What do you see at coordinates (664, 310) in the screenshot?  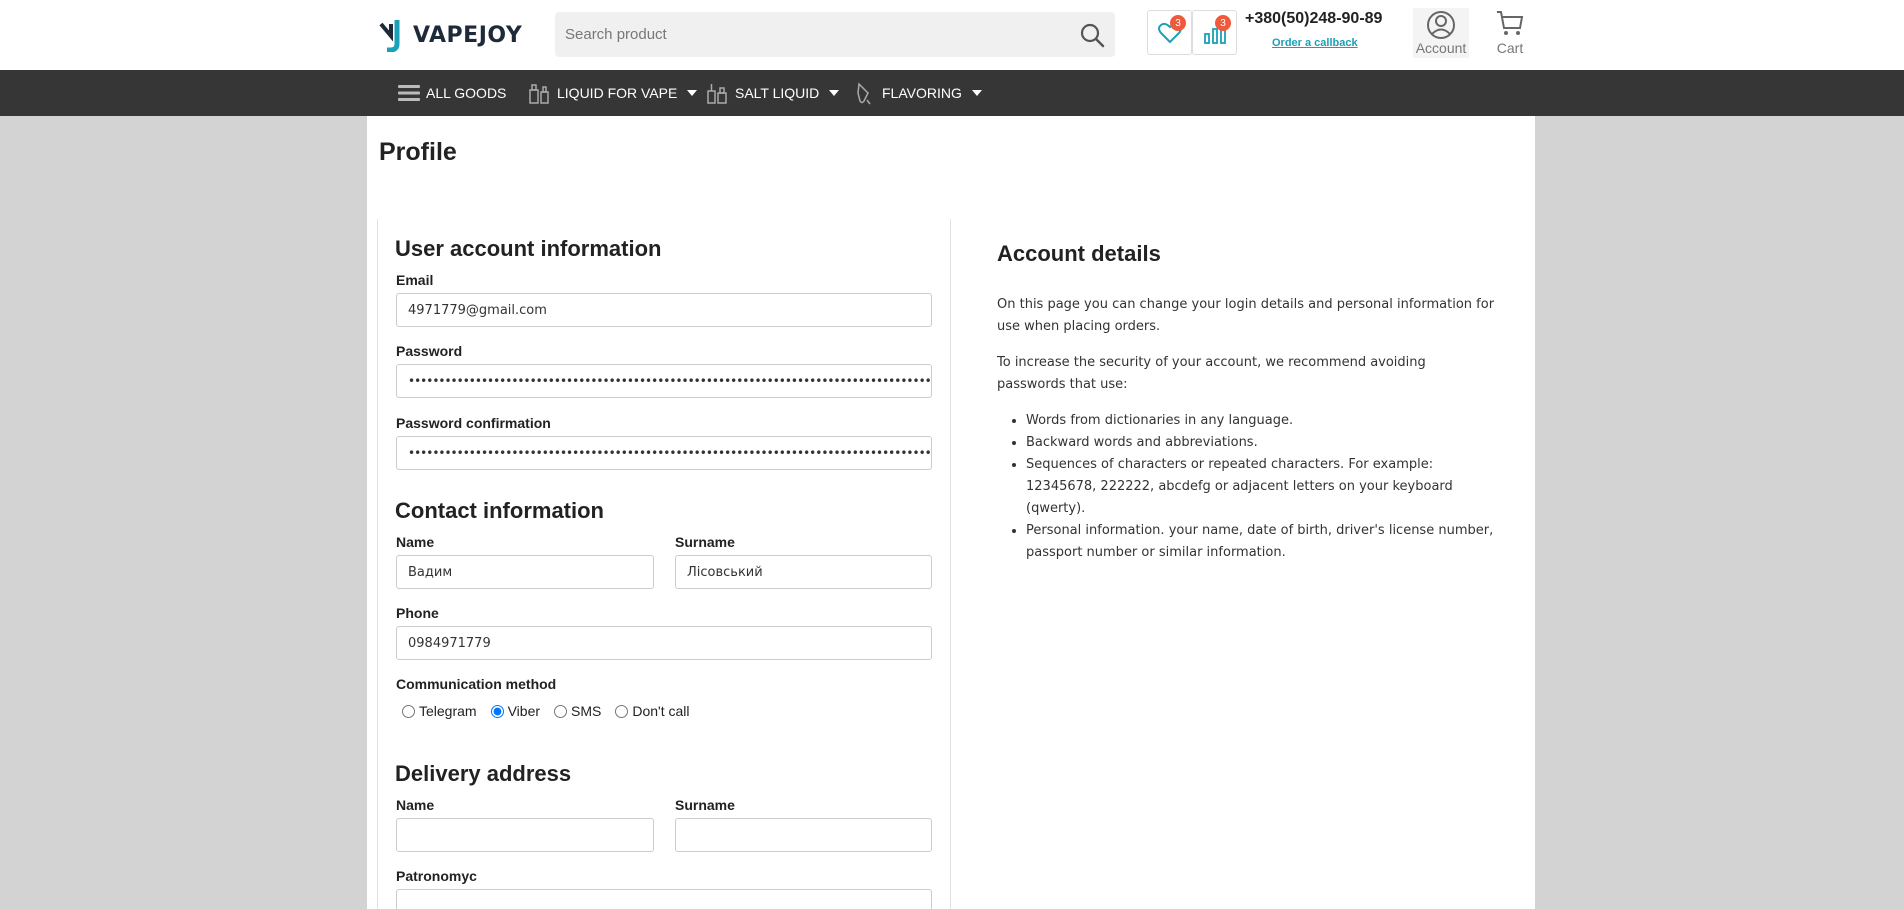 I see `email-field` at bounding box center [664, 310].